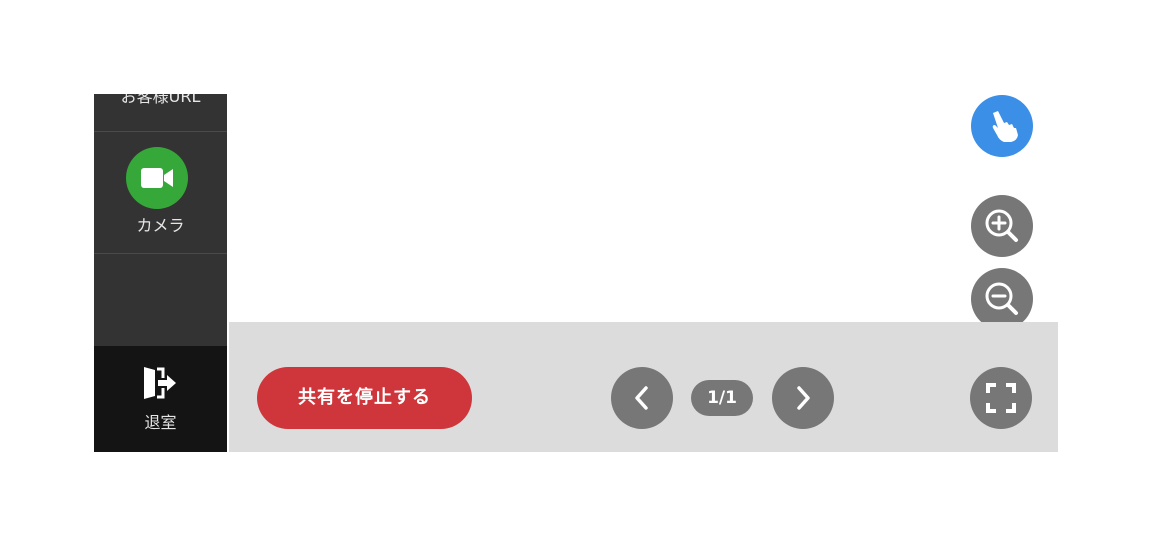 The image size is (1152, 546). I want to click on sidebar: お客様URL カメラ 退室, so click(160, 273).